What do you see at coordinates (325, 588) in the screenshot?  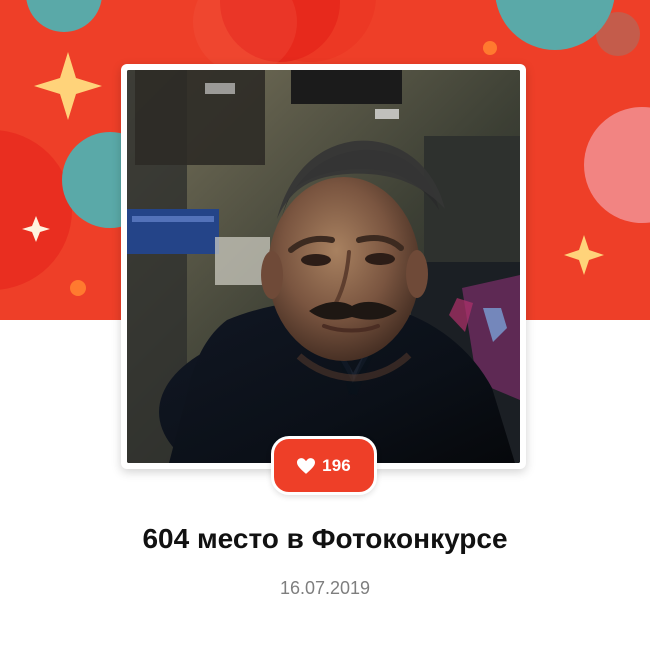 I see `contest-date: 16.07.2019` at bounding box center [325, 588].